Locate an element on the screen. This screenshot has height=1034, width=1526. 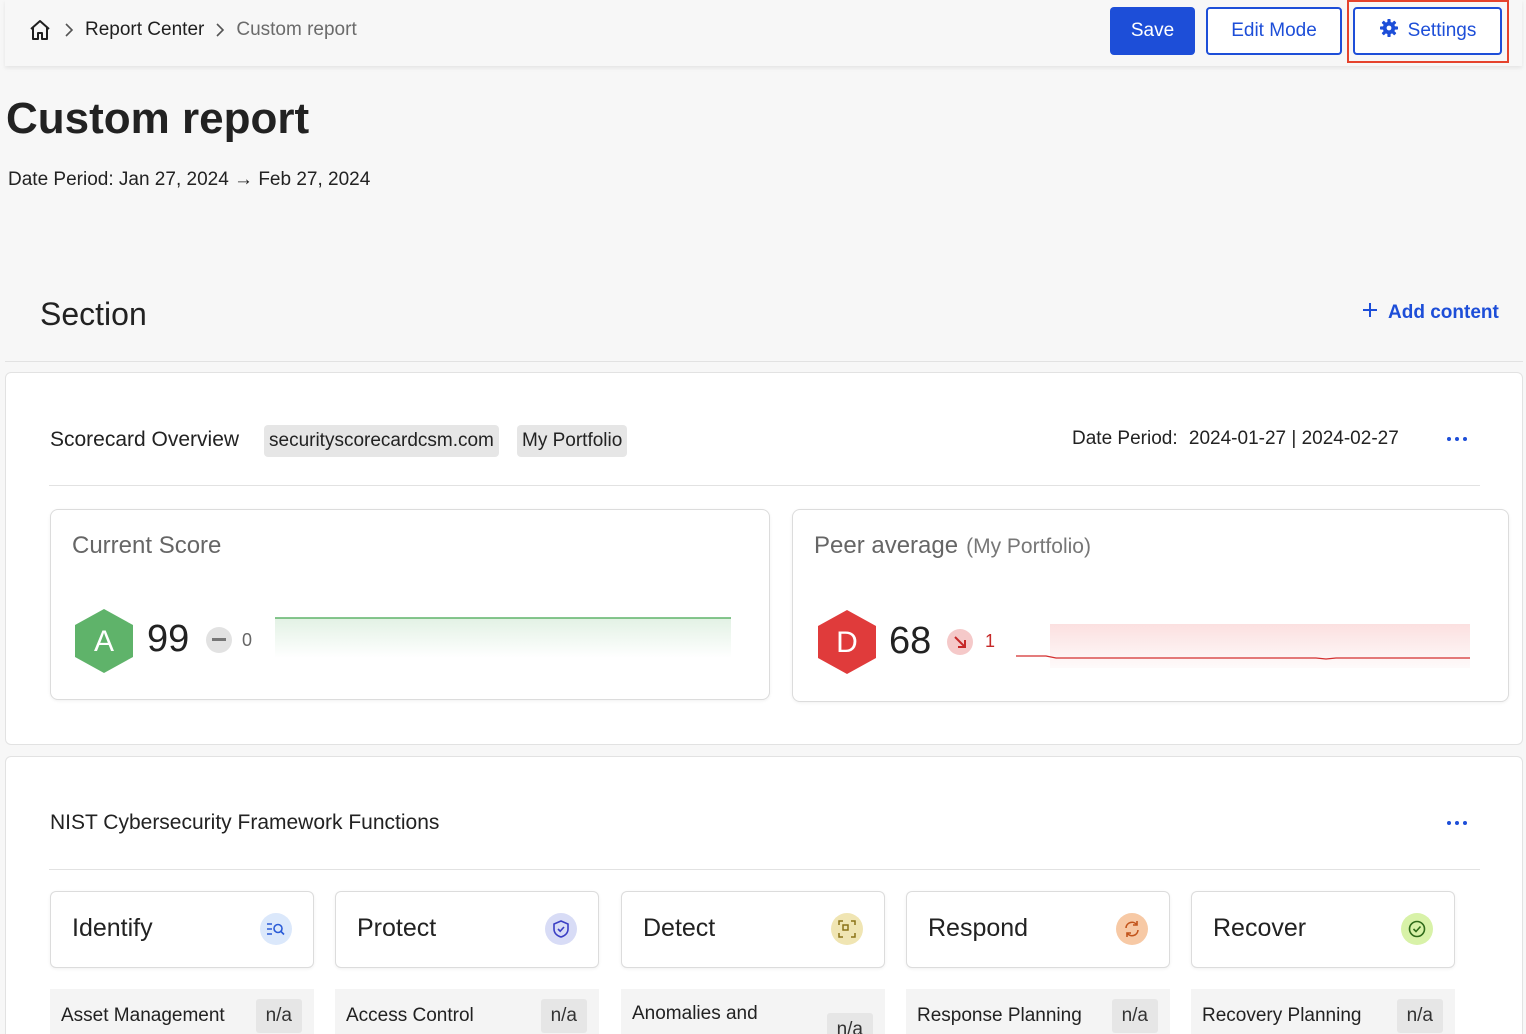
subcategory-label: Asset Management is located at coordinates (143, 1015).